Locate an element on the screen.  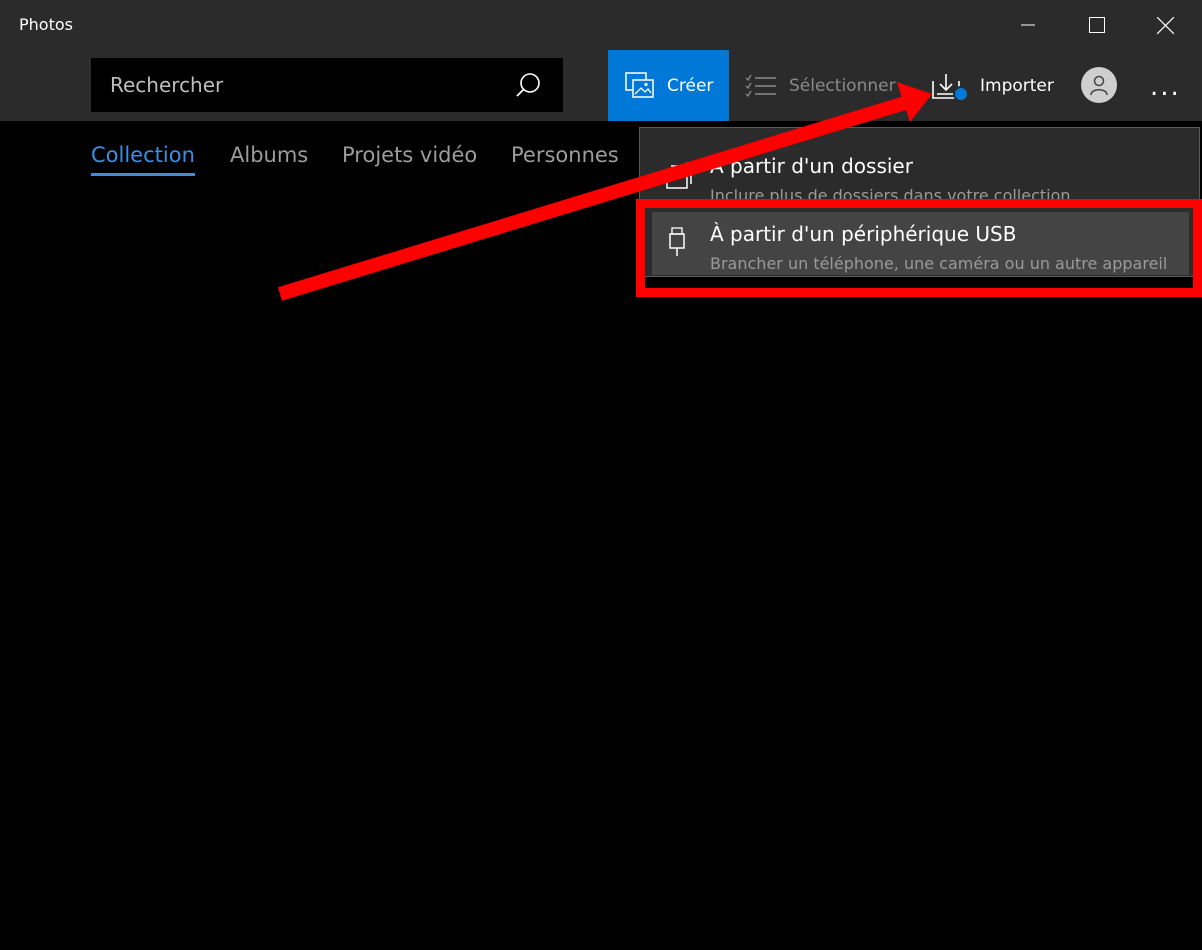
app-title: Photos is located at coordinates (46, 24).